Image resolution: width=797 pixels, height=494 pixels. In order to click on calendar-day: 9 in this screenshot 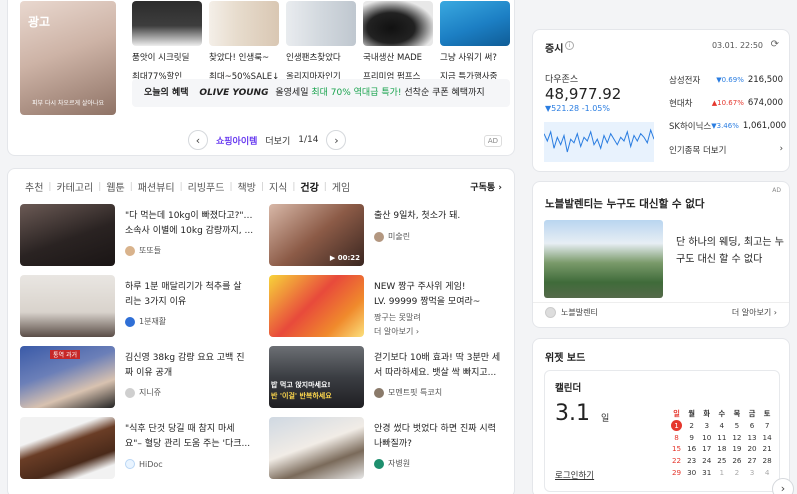, I will do `click(691, 438)`.